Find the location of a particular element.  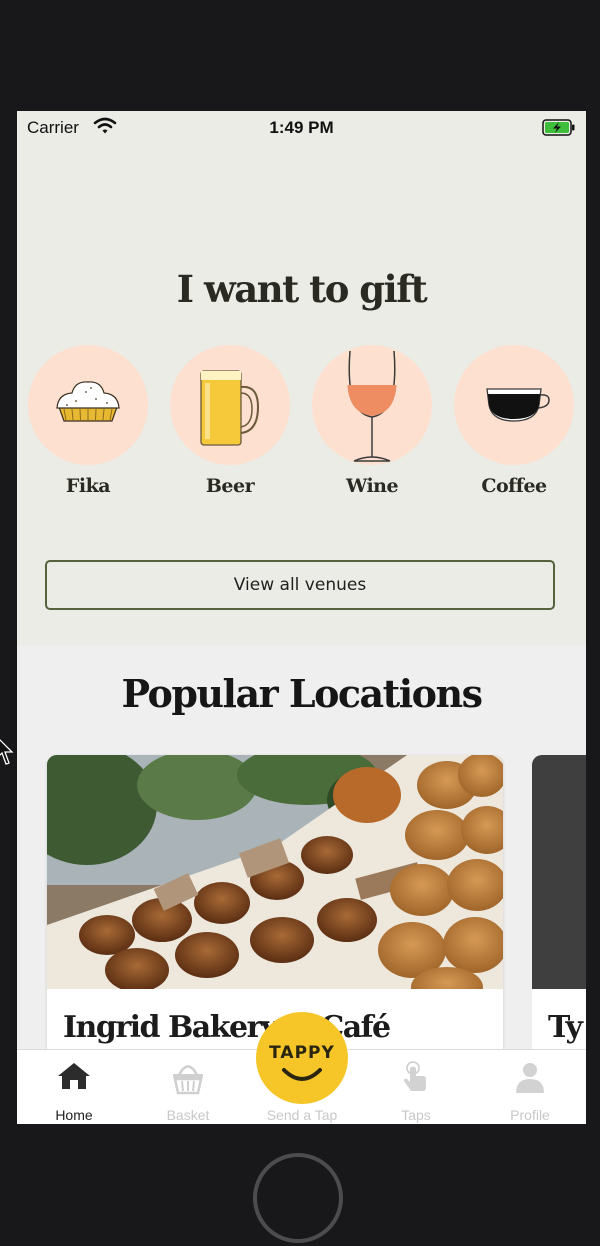

tab-home: Home is located at coordinates (74, 1087).